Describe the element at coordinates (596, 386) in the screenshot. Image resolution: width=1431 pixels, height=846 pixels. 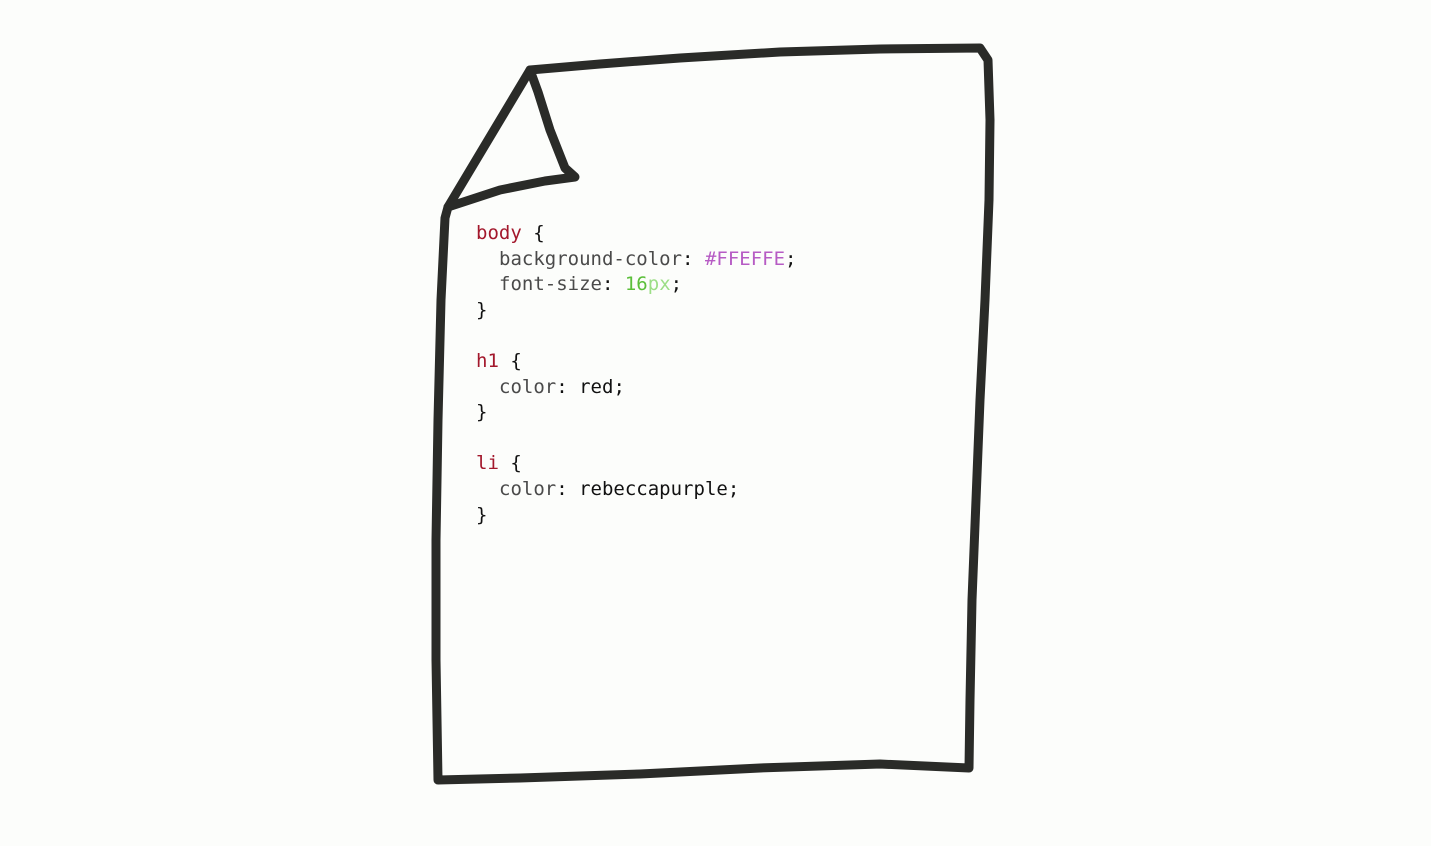
I see `keyword-value: red` at that location.